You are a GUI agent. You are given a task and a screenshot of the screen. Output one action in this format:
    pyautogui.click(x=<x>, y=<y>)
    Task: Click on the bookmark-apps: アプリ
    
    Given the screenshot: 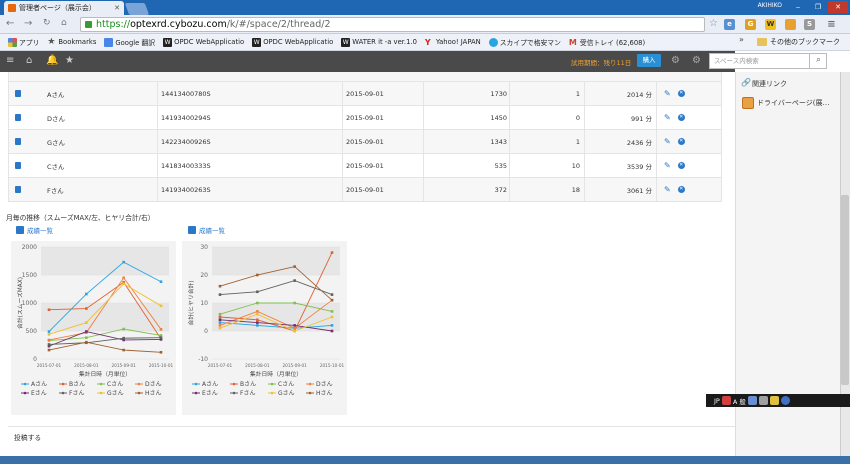 What is the action you would take?
    pyautogui.click(x=23, y=42)
    